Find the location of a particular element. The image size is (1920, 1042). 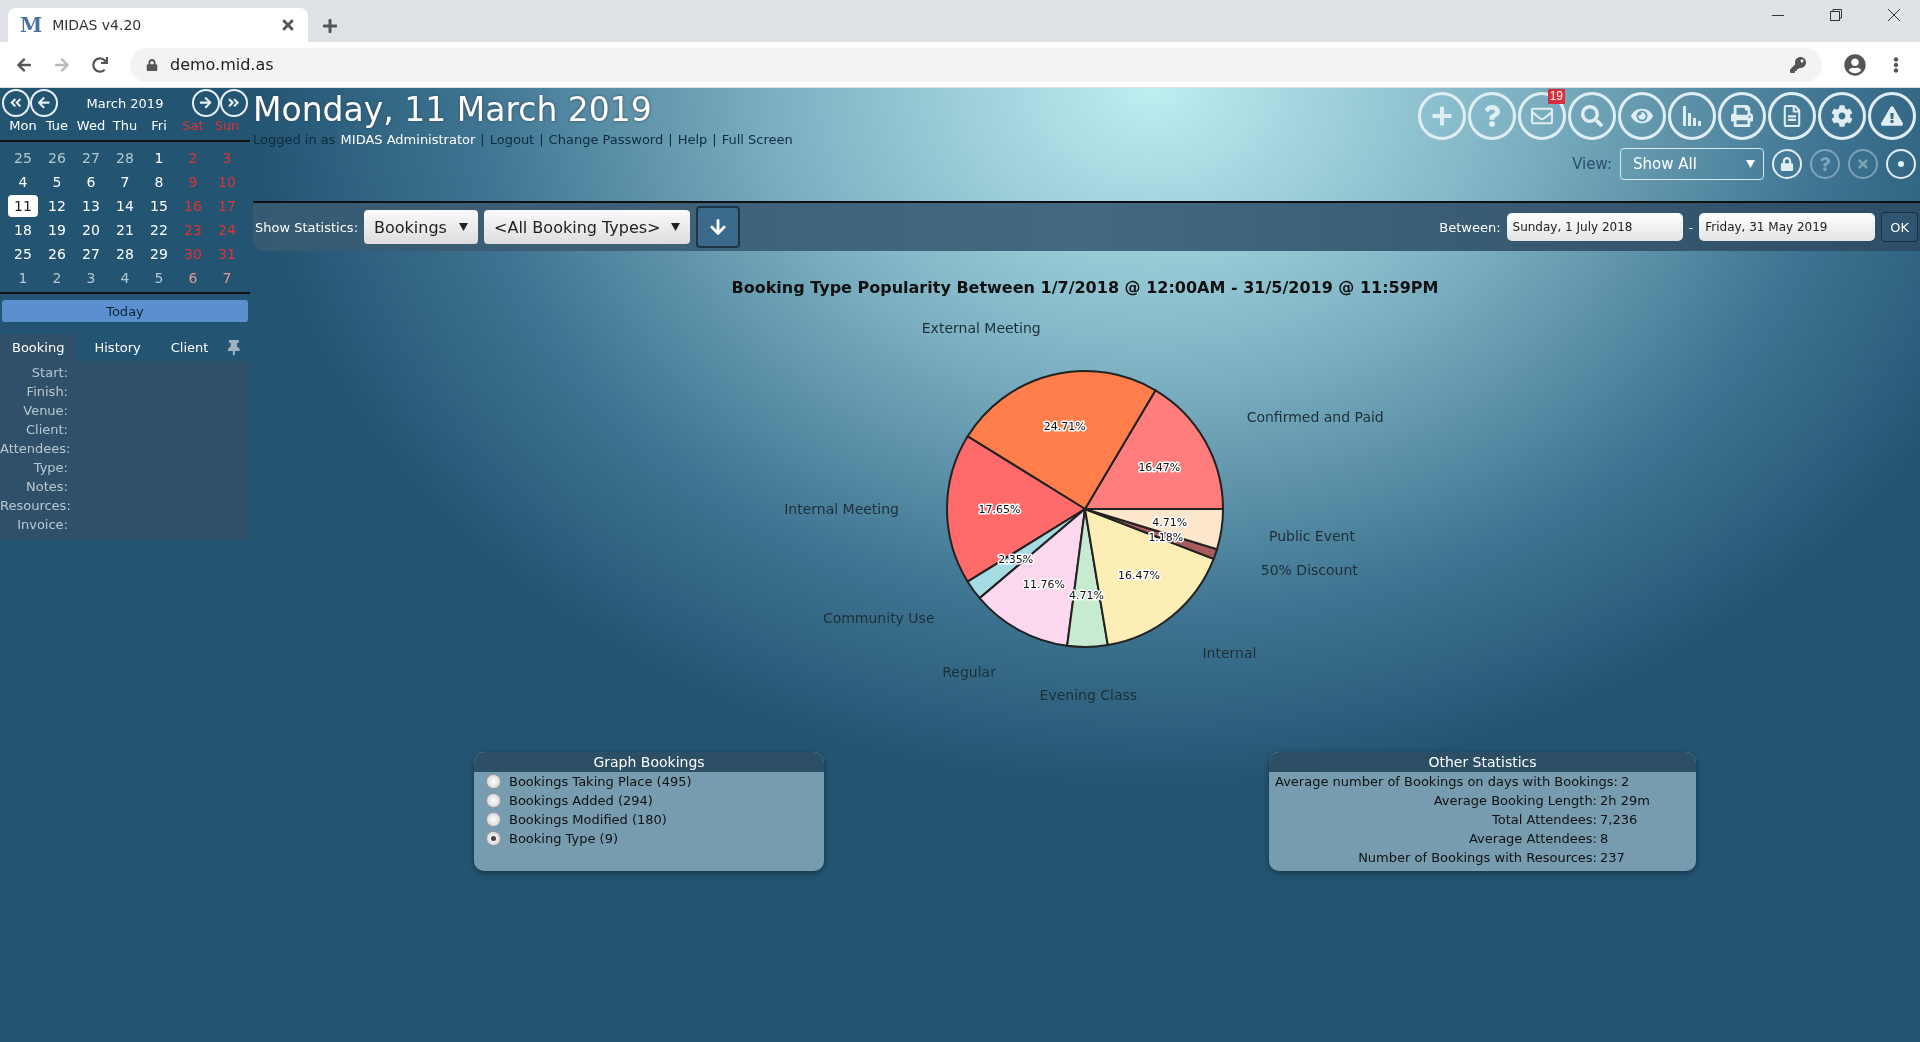

slice-category-label: Community Use is located at coordinates (878, 618).